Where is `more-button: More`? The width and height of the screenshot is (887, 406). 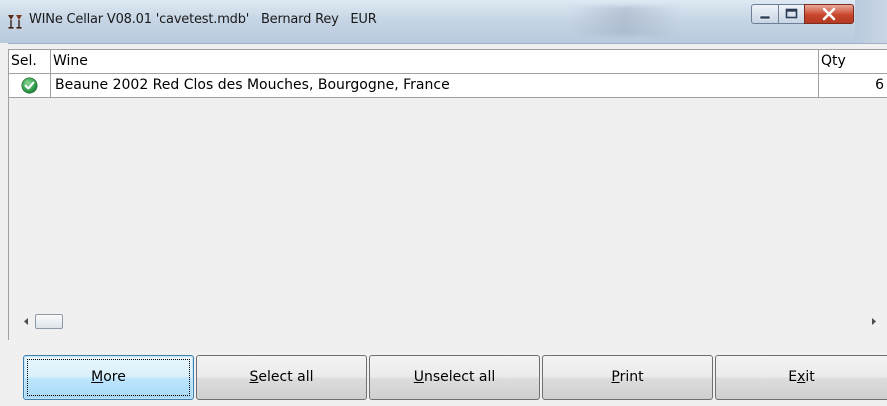
more-button: More is located at coordinates (108, 377).